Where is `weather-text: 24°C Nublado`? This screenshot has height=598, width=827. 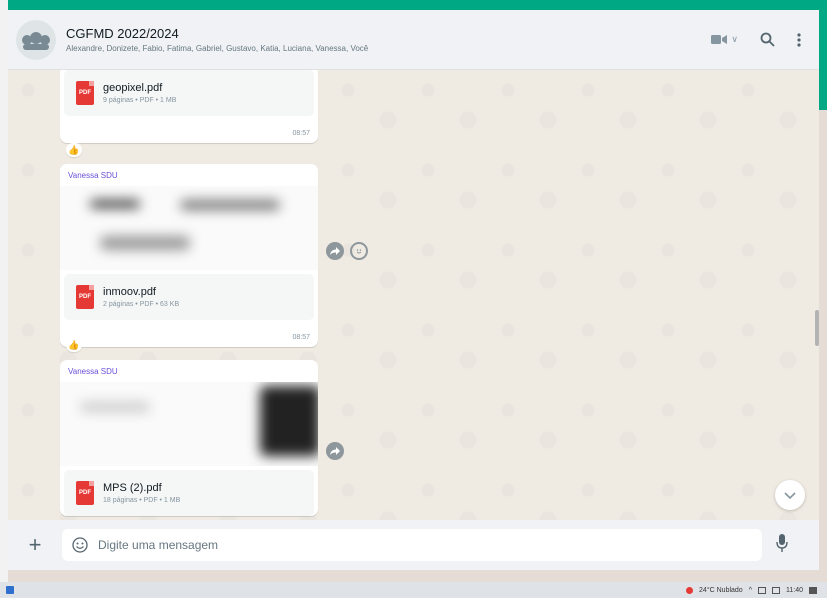 weather-text: 24°C Nublado is located at coordinates (721, 590).